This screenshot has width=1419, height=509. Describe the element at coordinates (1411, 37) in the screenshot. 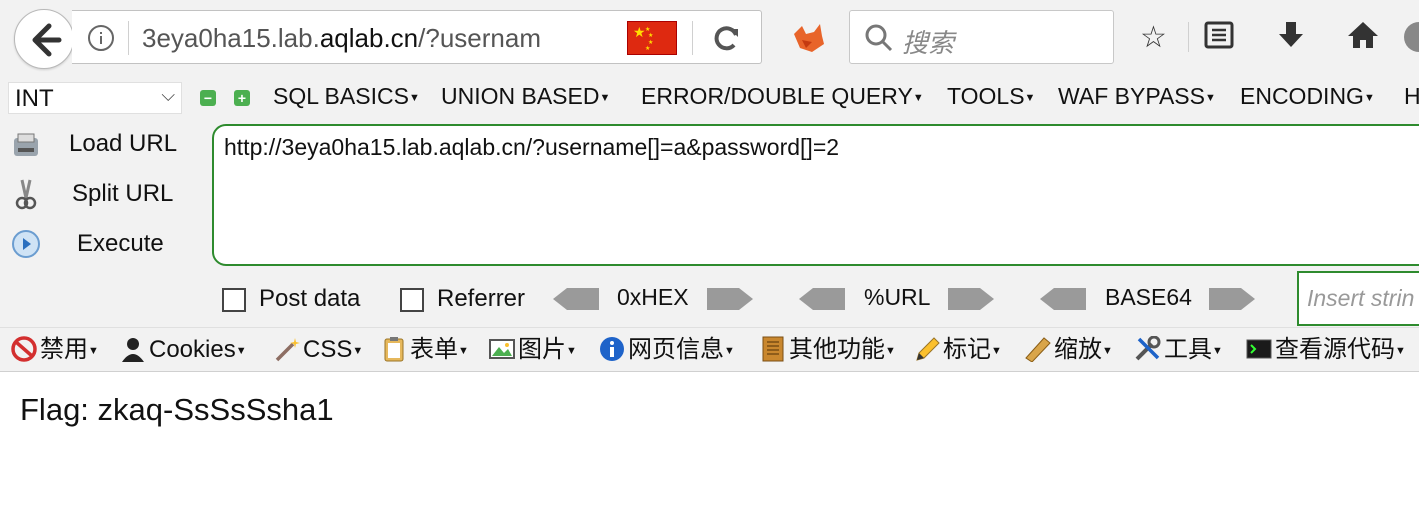

I see `profile-avatar` at that location.